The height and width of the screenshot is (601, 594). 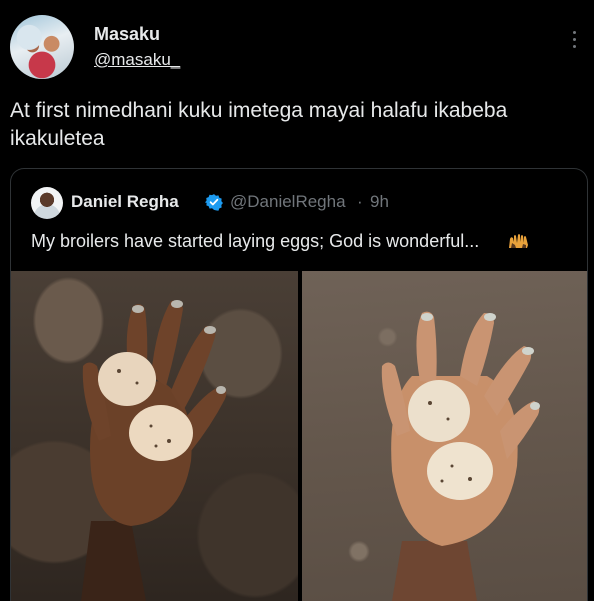 I want to click on verified-badge-icon, so click(x=214, y=202).